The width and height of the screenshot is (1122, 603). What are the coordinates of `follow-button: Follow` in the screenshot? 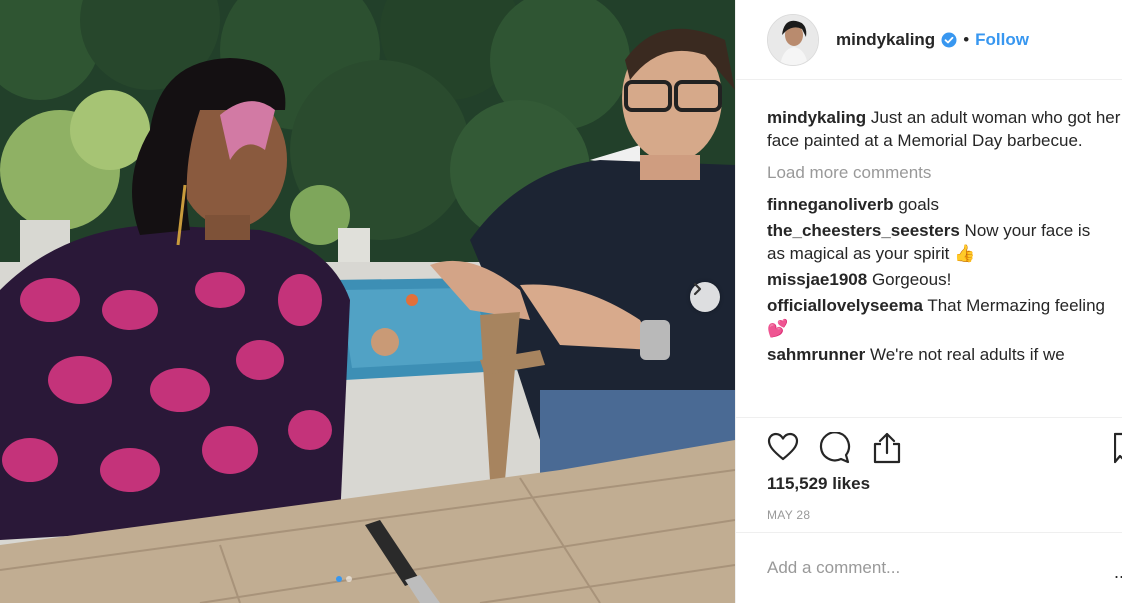 It's located at (1002, 40).